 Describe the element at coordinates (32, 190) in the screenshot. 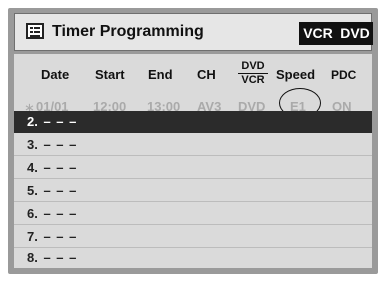

I see `row-number: 5.` at that location.